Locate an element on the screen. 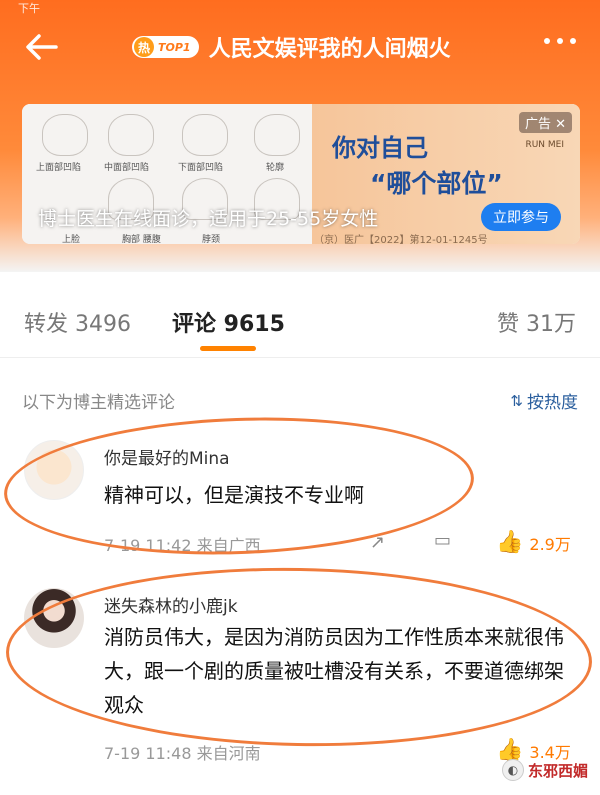  tab-like: 赞 31万 is located at coordinates (536, 322).